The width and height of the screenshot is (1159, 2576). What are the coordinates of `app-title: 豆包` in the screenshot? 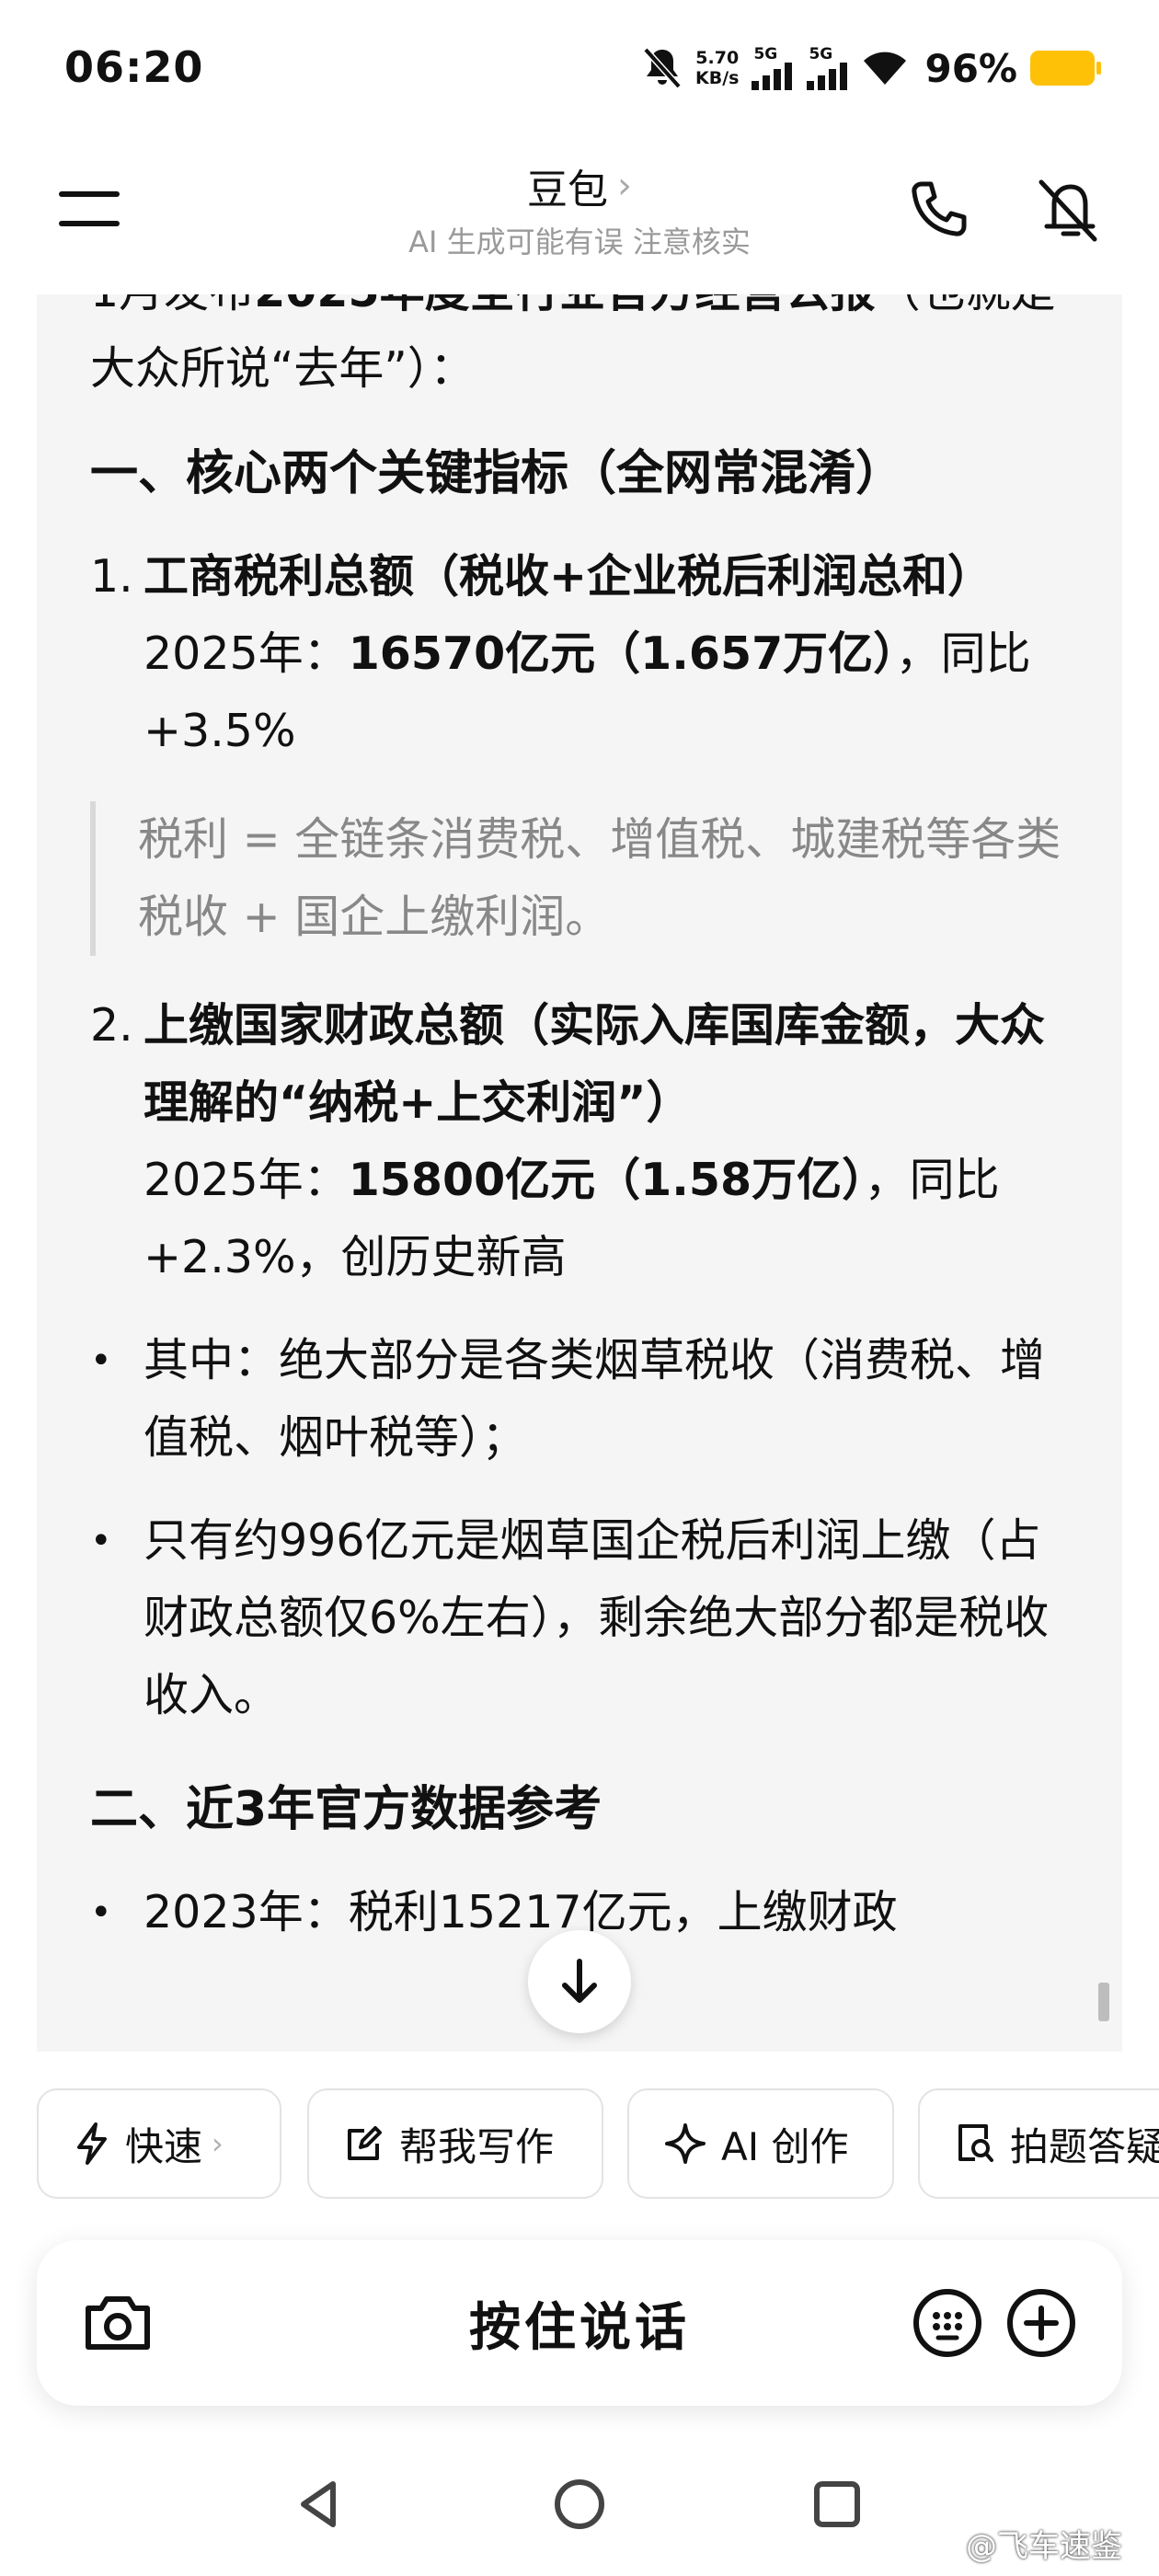 It's located at (567, 190).